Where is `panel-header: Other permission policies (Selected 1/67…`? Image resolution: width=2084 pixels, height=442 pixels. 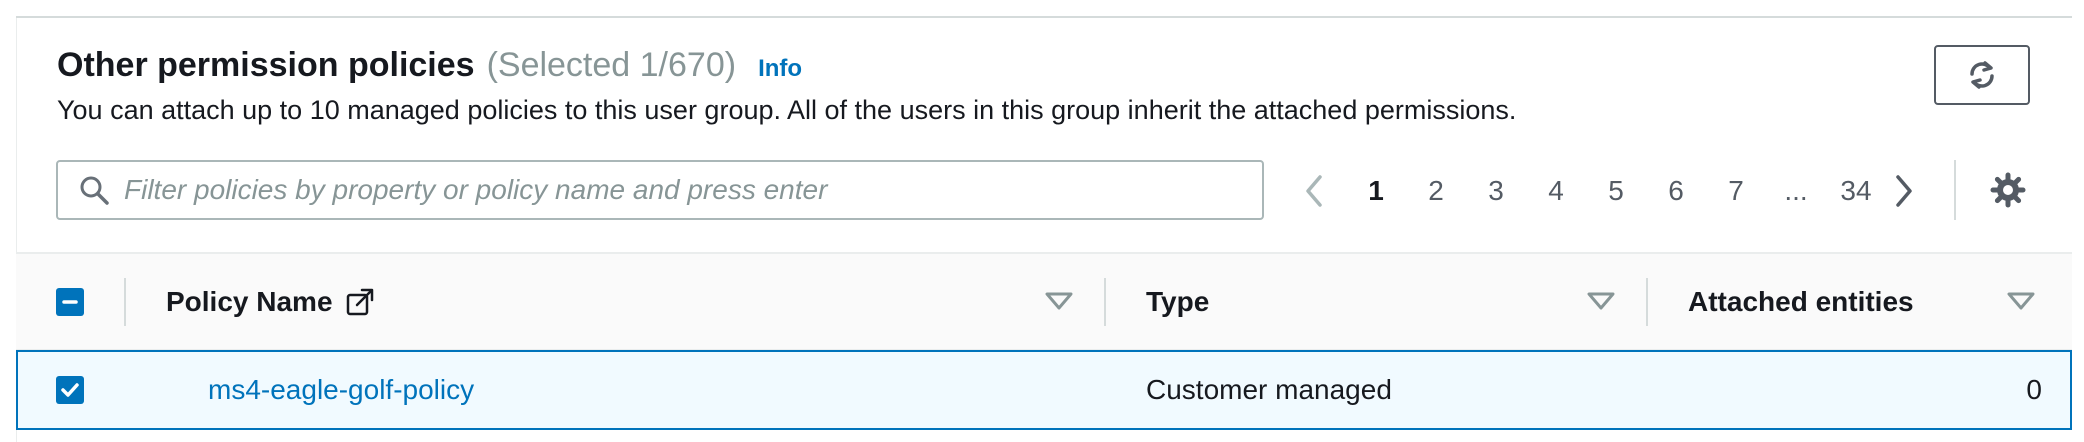
panel-header: Other permission policies (Selected 1/67… is located at coordinates (786, 86).